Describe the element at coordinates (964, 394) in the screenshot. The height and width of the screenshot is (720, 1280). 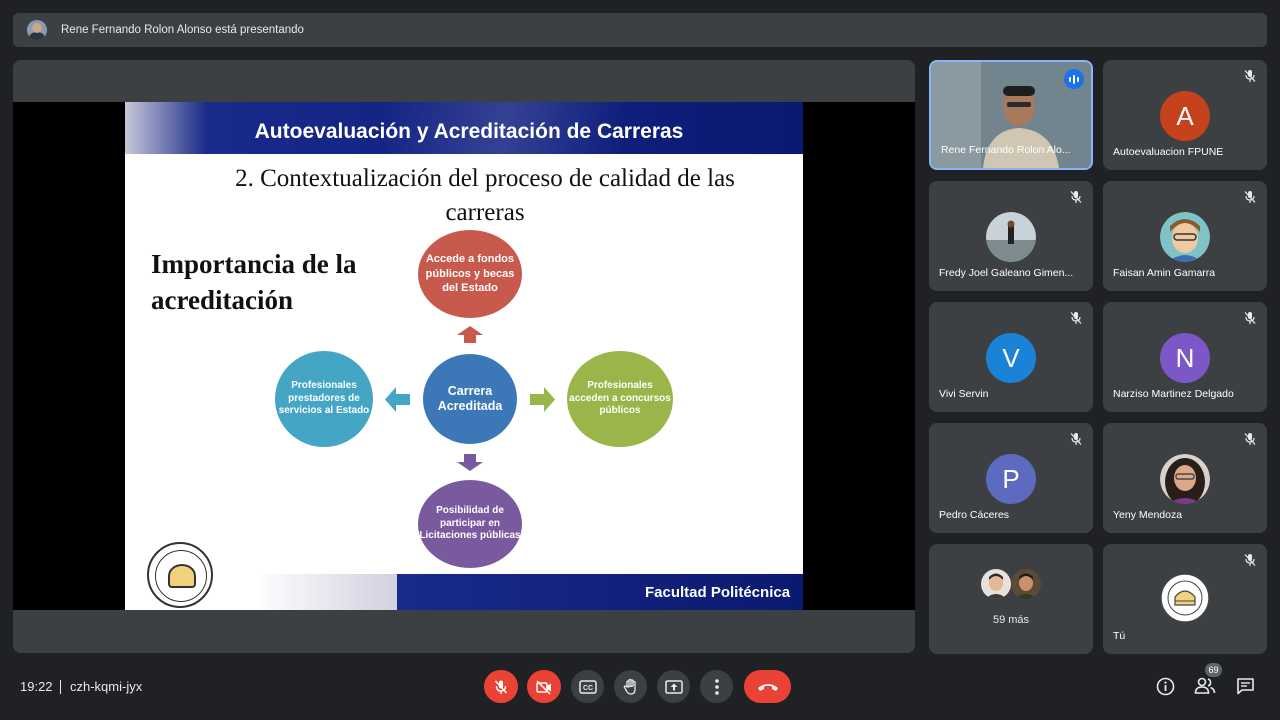
I see `participant-name: Vivi Servin` at that location.